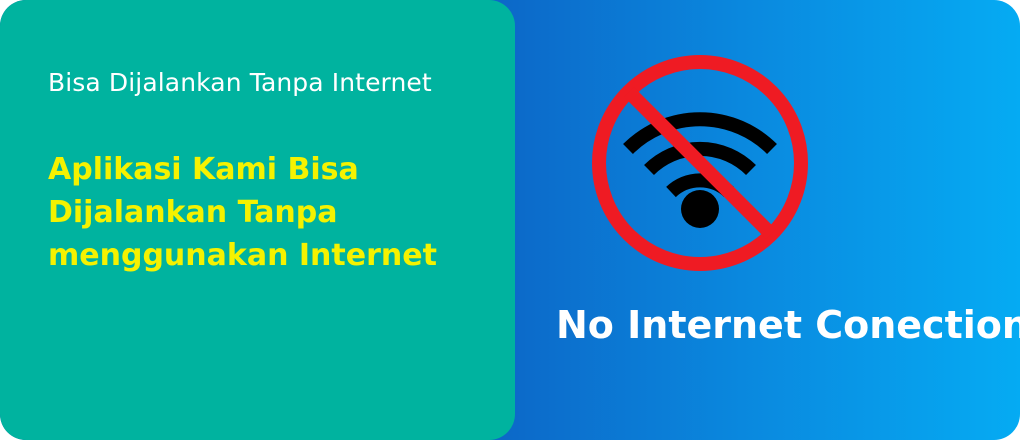  I want to click on wifi-dot, so click(700, 209).